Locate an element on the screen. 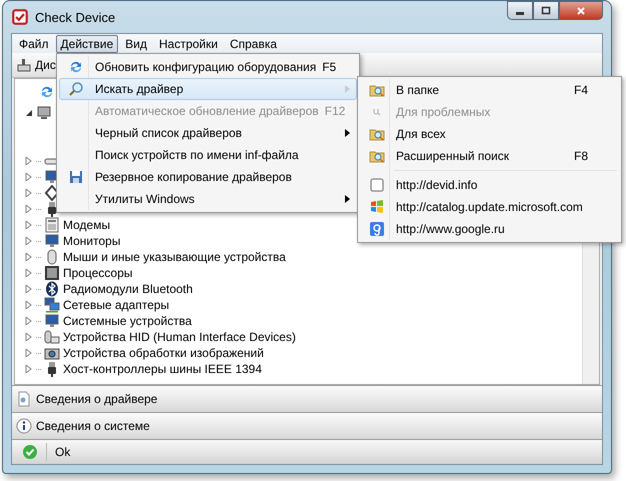 The width and height of the screenshot is (626, 481). menu-item: Для всех is located at coordinates (489, 134).